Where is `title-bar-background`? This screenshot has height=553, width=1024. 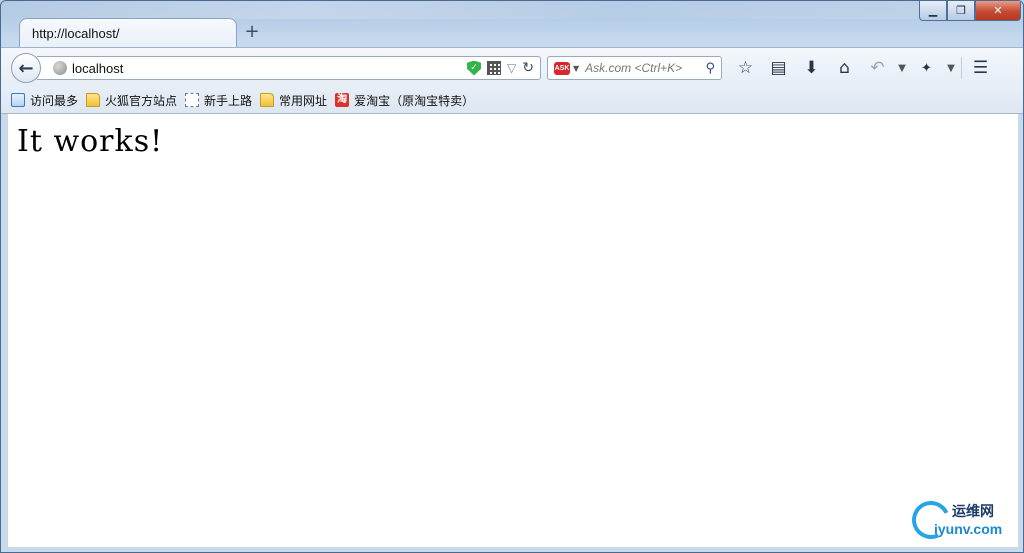 title-bar-background is located at coordinates (512, 10).